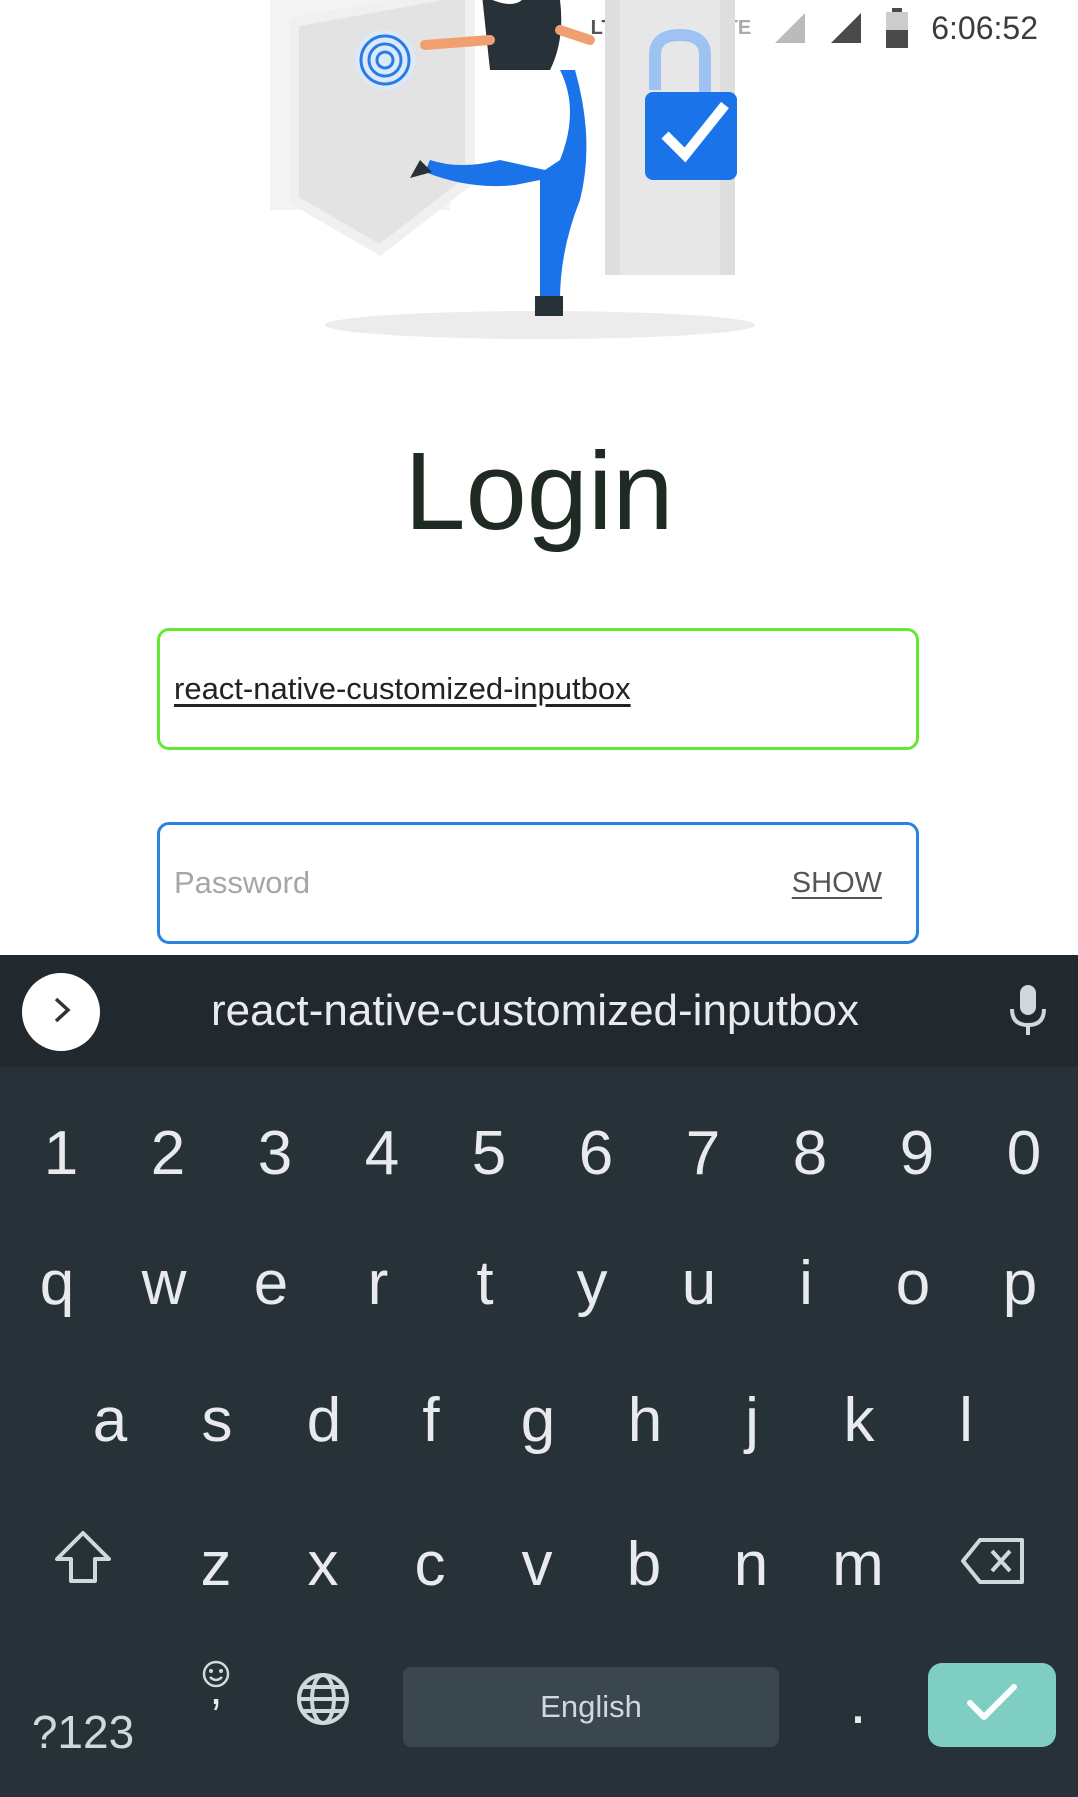  Describe the element at coordinates (168, 1153) in the screenshot. I see `number-key-2: 2` at that location.